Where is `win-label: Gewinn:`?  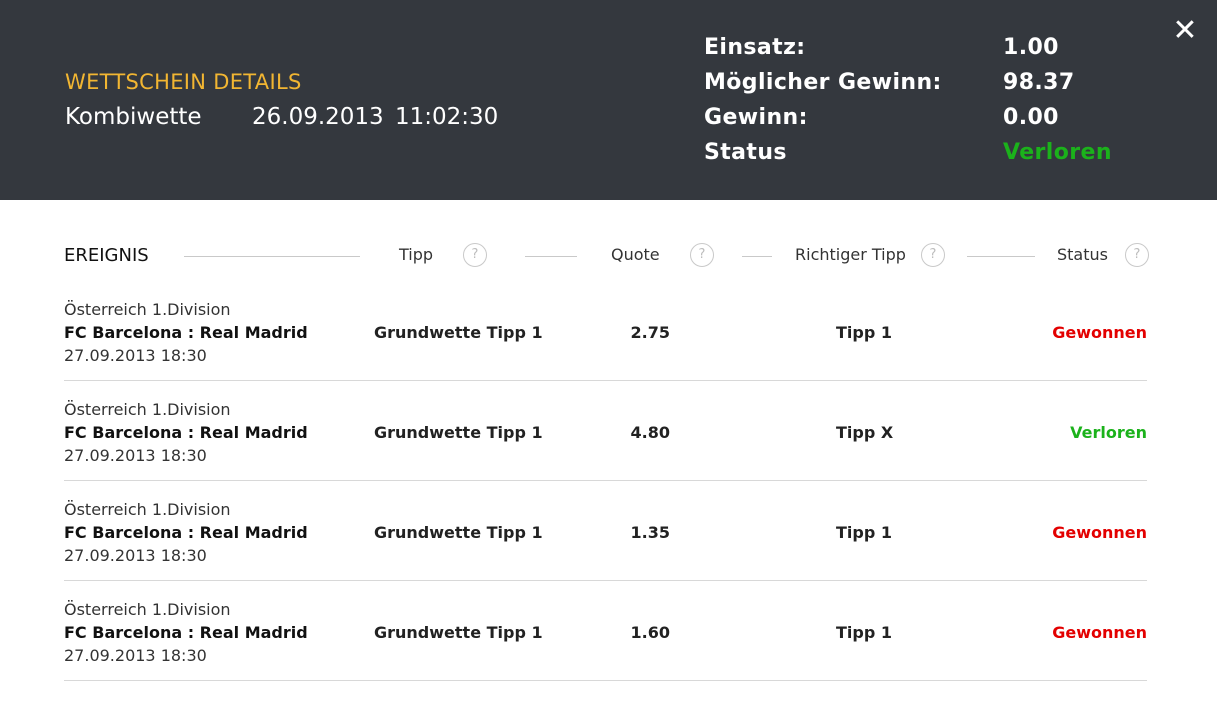
win-label: Gewinn: is located at coordinates (756, 117).